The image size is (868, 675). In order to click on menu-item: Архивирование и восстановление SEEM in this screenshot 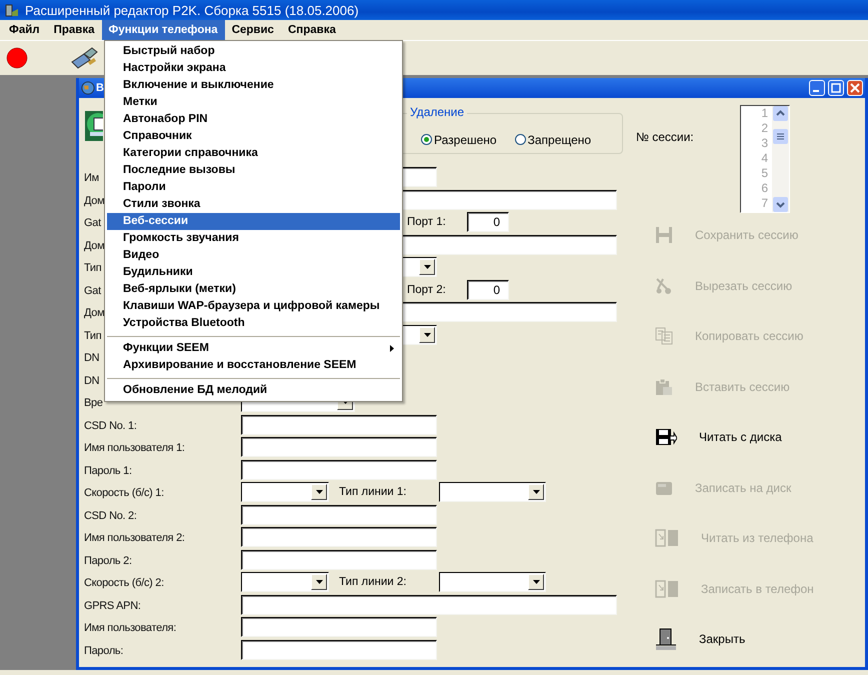, I will do `click(253, 365)`.